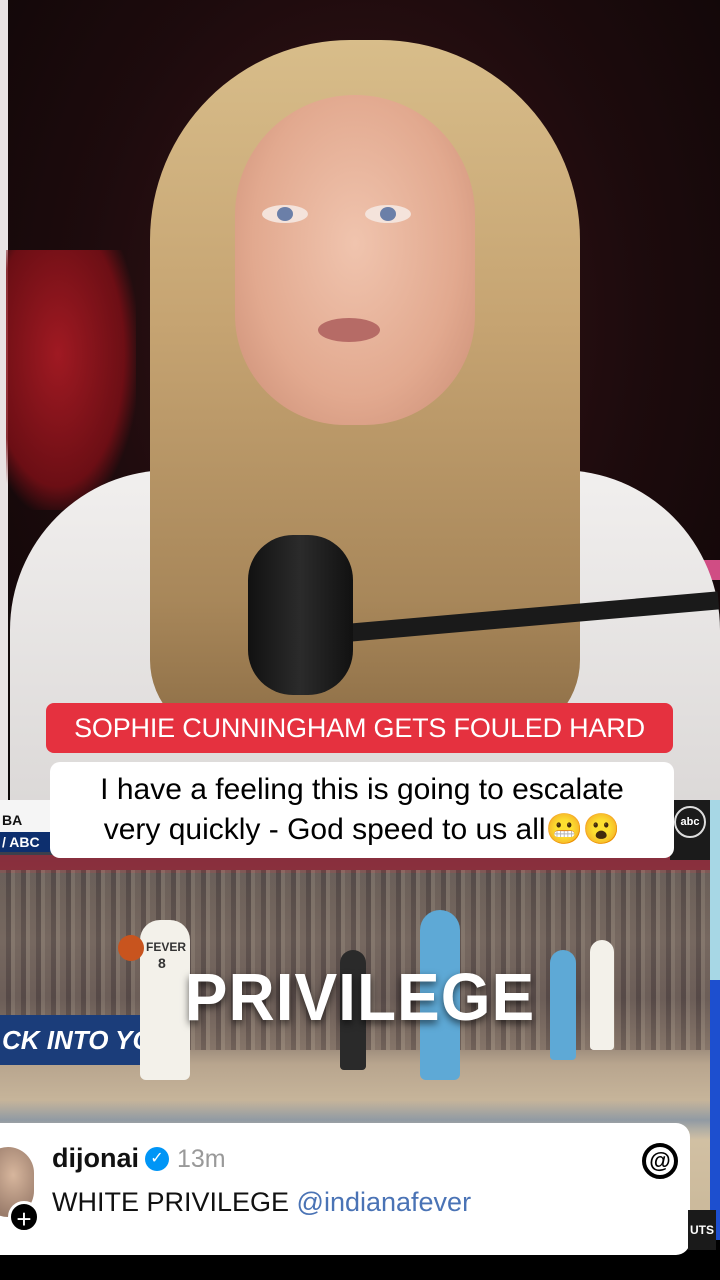 The height and width of the screenshot is (1280, 720). I want to click on bottom-bar, so click(360, 1268).